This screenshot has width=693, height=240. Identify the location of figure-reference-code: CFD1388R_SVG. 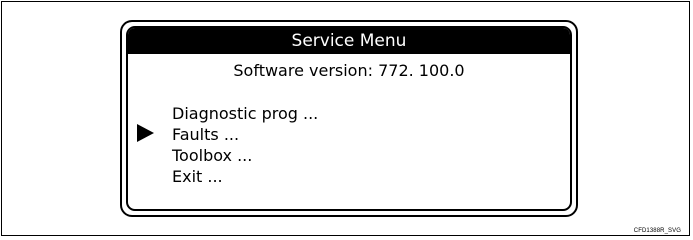
(657, 231).